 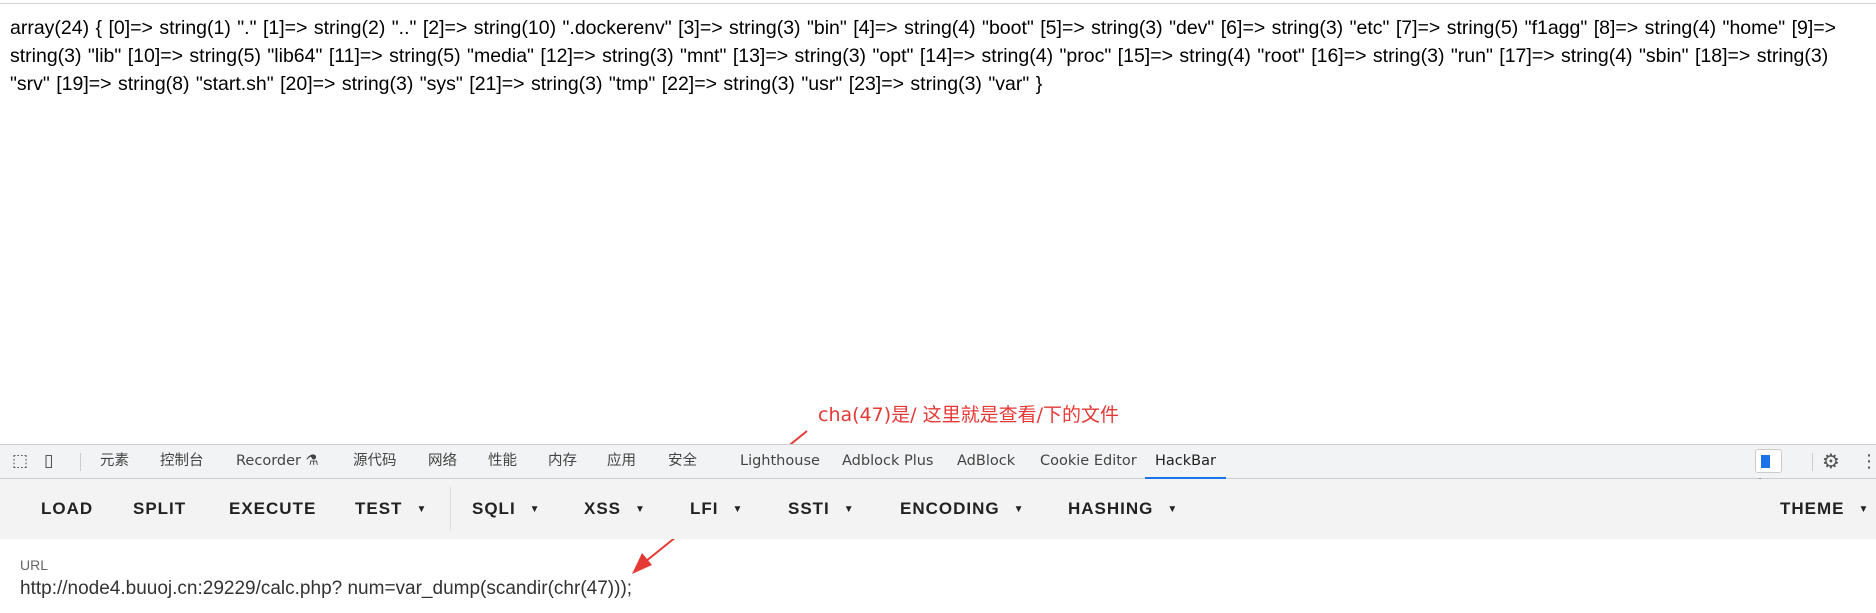 What do you see at coordinates (67, 509) in the screenshot?
I see `load-button: LOAD` at bounding box center [67, 509].